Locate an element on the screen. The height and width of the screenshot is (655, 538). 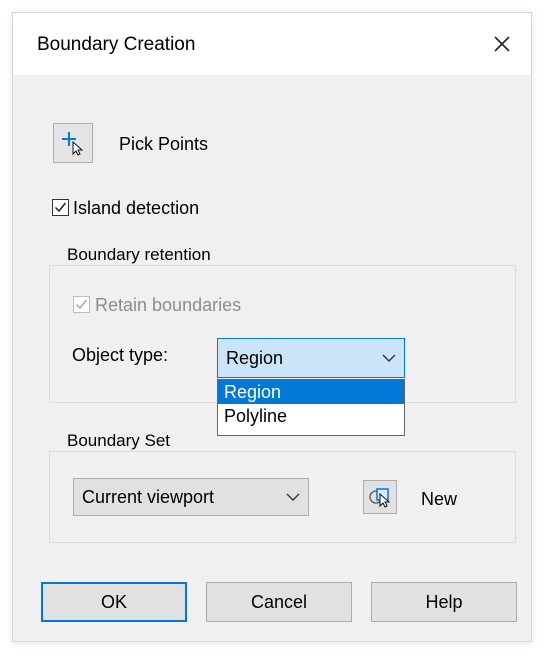
boundary-retention-label: Boundary retention is located at coordinates (139, 255).